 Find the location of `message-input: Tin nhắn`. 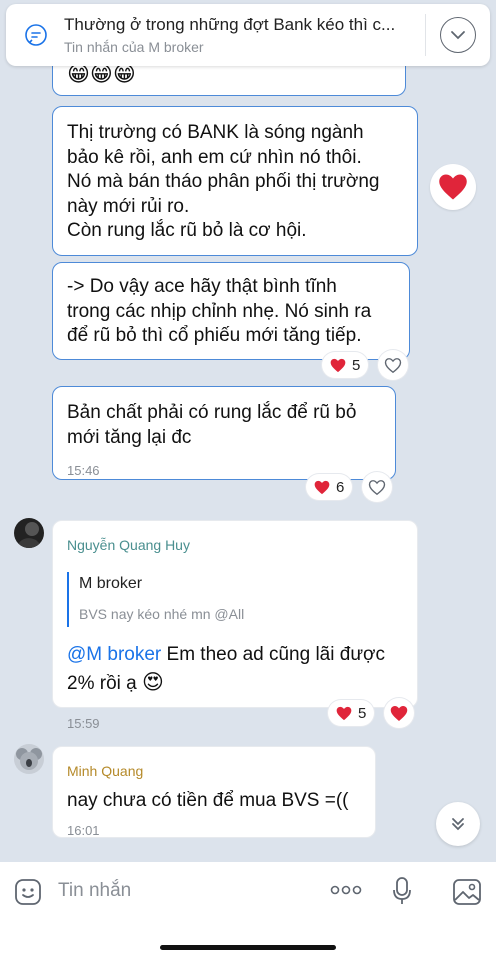

message-input: Tin nhắn is located at coordinates (94, 891).